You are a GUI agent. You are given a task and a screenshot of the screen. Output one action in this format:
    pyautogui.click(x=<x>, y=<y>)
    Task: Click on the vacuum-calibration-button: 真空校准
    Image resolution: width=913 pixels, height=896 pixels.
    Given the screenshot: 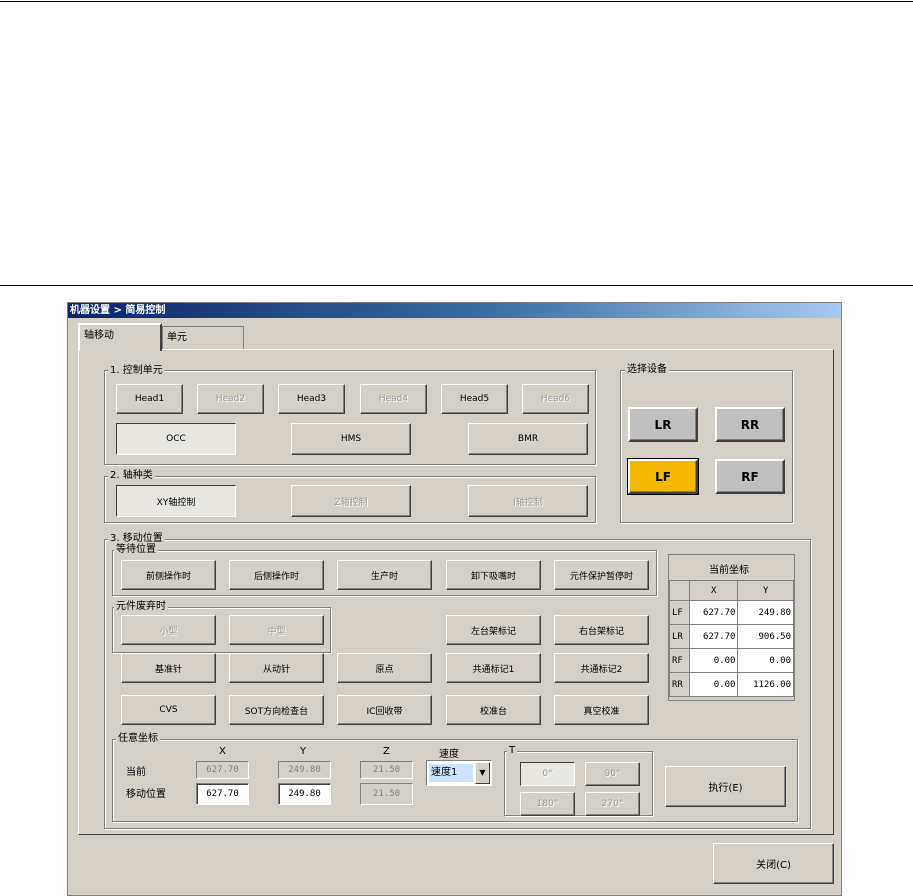 What is the action you would take?
    pyautogui.click(x=601, y=710)
    